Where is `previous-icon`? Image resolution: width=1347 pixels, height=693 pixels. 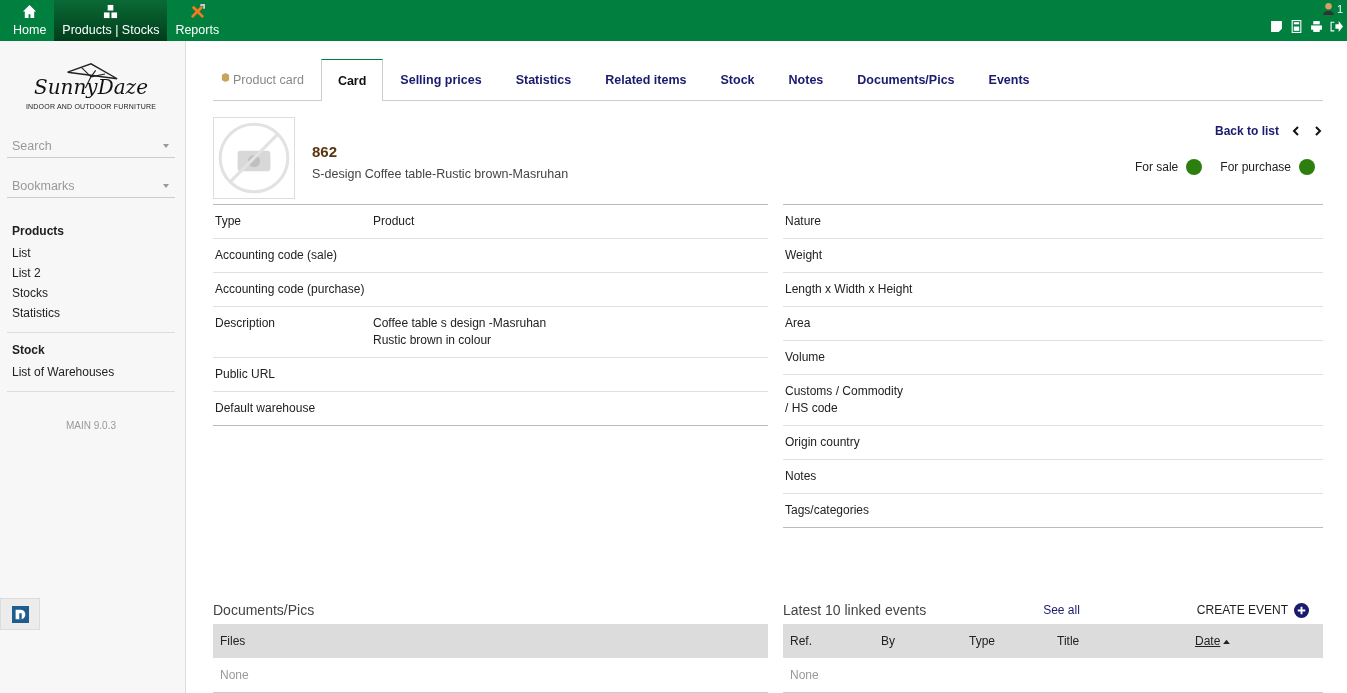 previous-icon is located at coordinates (1296, 131).